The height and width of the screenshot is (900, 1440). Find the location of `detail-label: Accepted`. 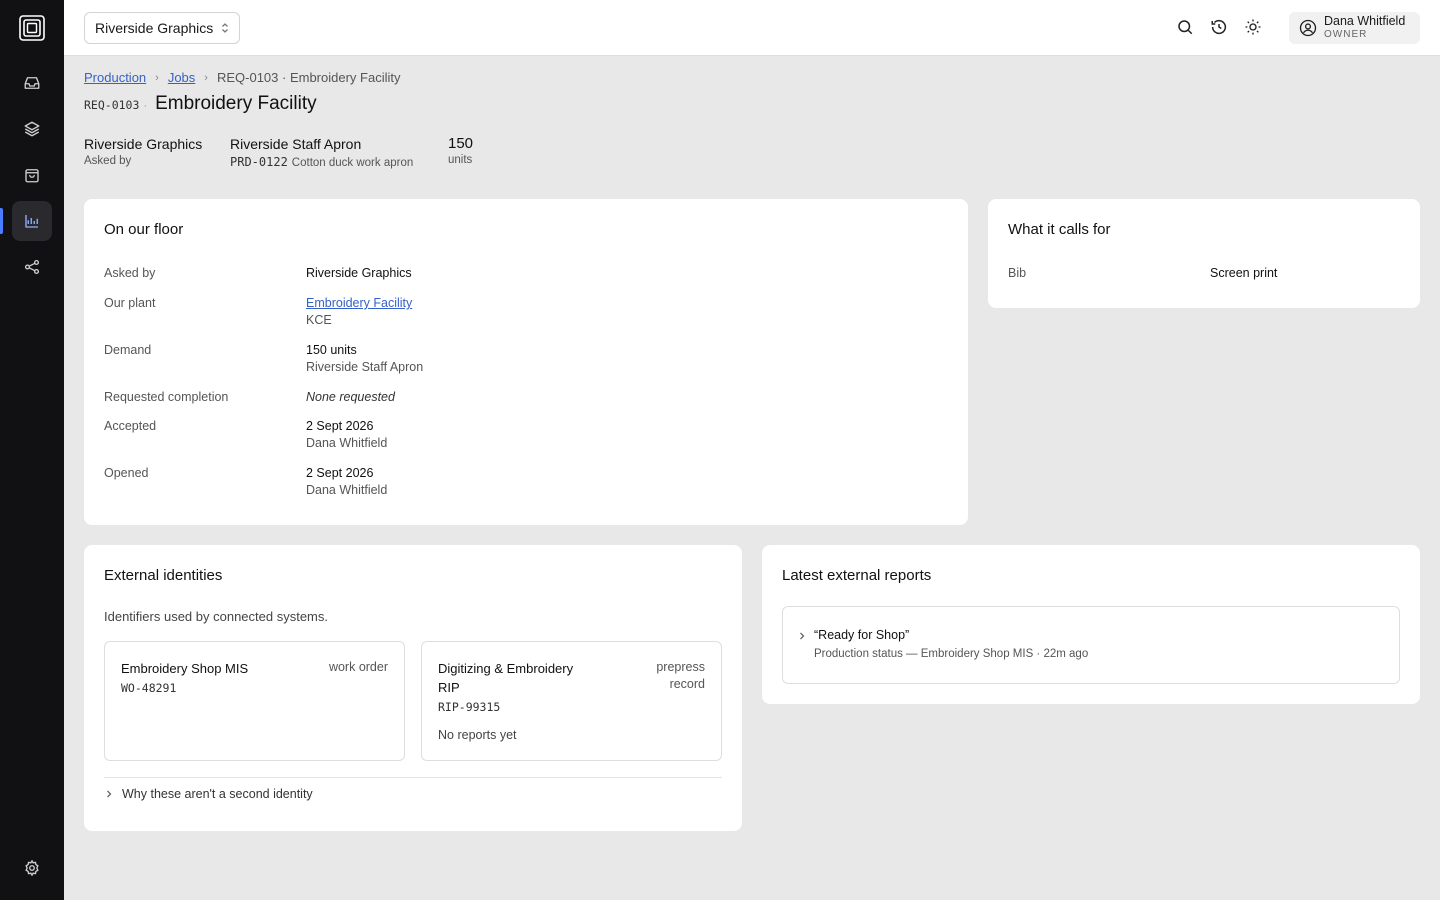

detail-label: Accepted is located at coordinates (130, 426).